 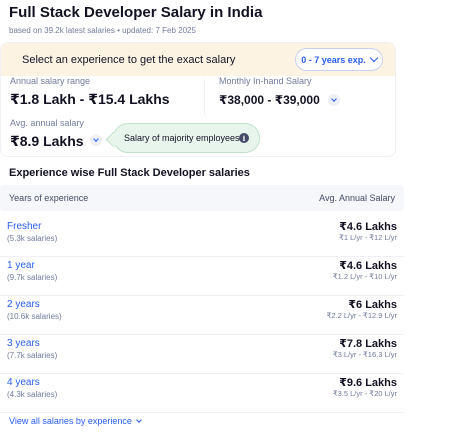 I want to click on avg-salary-expand-button, so click(x=96, y=140).